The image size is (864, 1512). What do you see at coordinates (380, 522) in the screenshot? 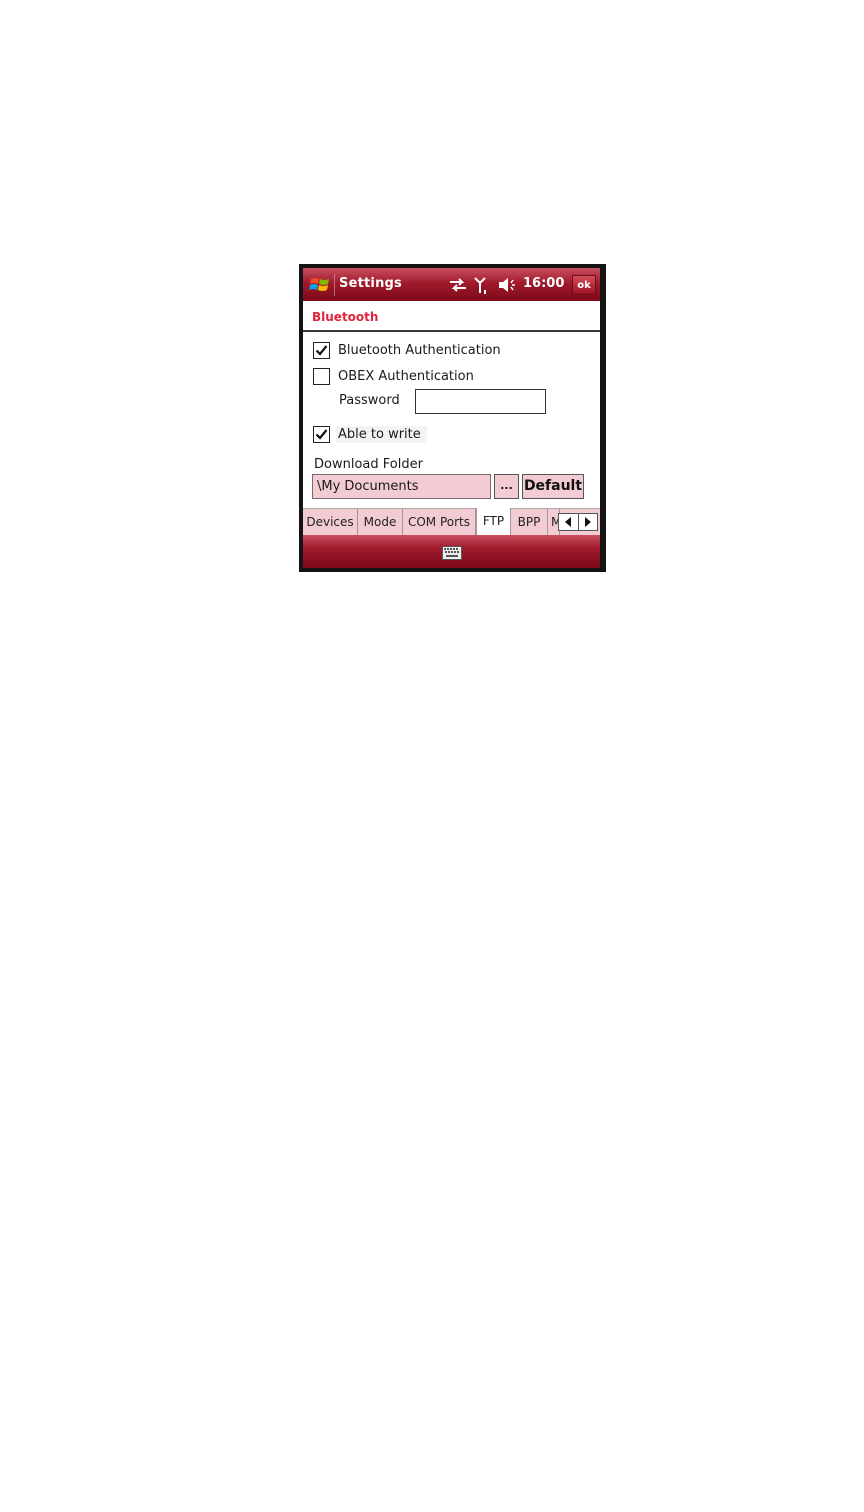
I see `tab-mode: Mode` at bounding box center [380, 522].